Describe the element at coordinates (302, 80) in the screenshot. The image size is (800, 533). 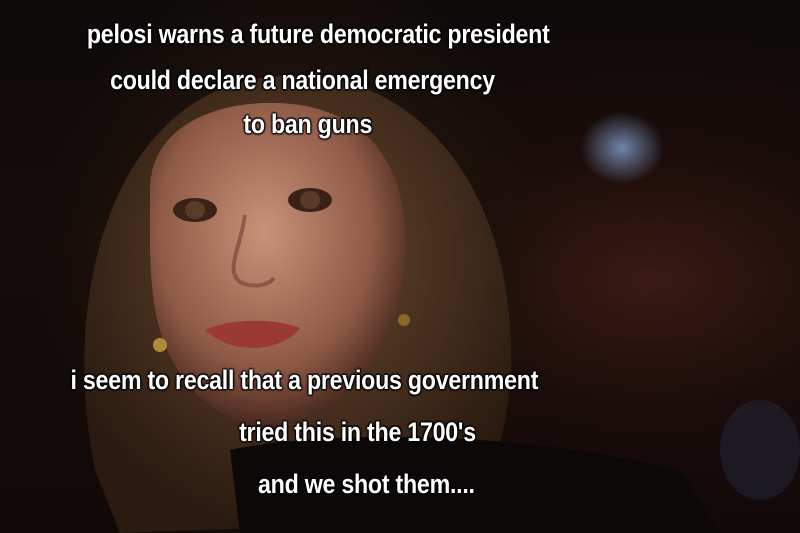
I see `top-caption-line-2: could declare a national emergency` at that location.